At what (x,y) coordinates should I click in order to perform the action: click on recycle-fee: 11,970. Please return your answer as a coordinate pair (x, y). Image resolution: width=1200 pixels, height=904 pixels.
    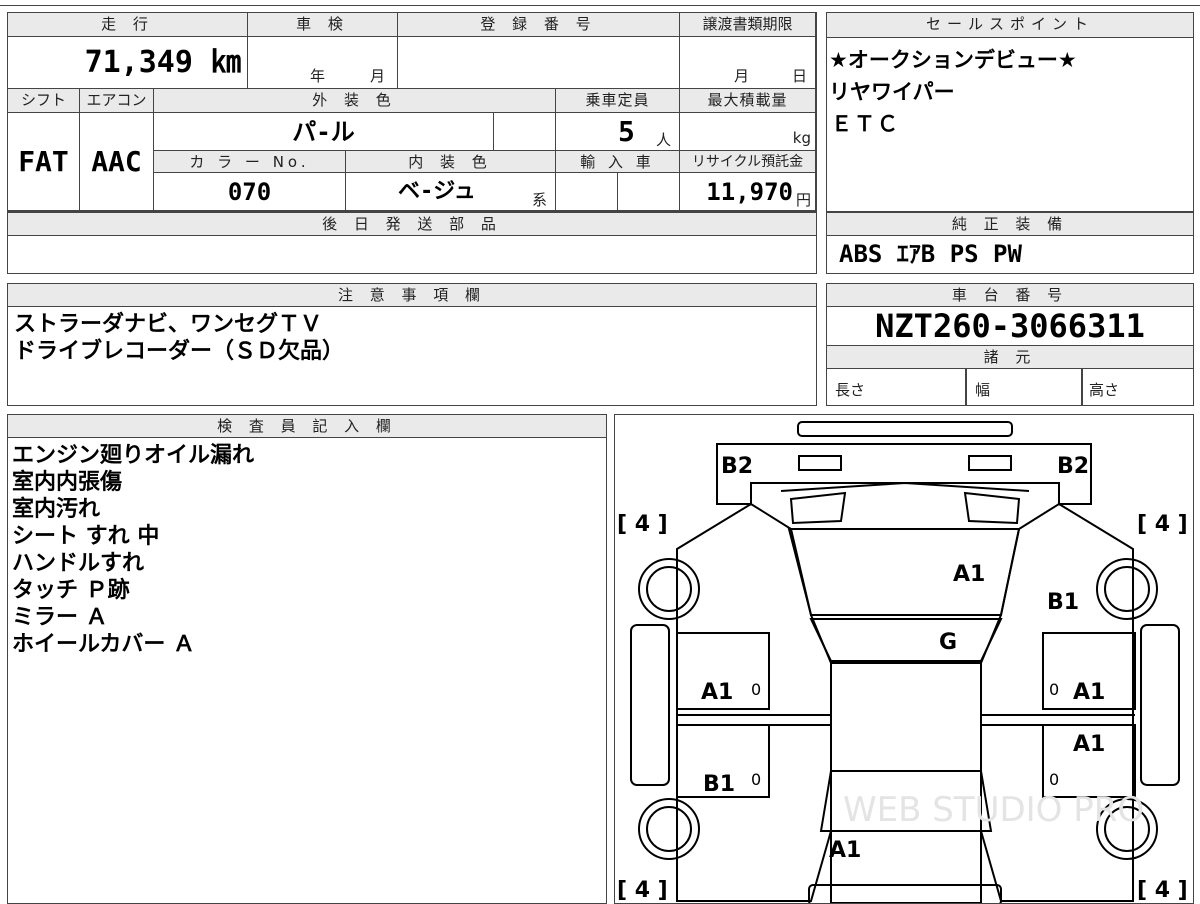
    Looking at the image, I should click on (749, 192).